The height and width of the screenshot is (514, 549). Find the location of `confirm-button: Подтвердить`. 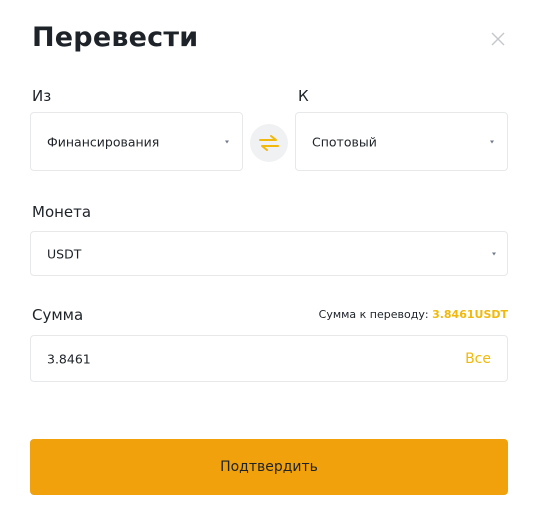

confirm-button: Подтвердить is located at coordinates (269, 467).